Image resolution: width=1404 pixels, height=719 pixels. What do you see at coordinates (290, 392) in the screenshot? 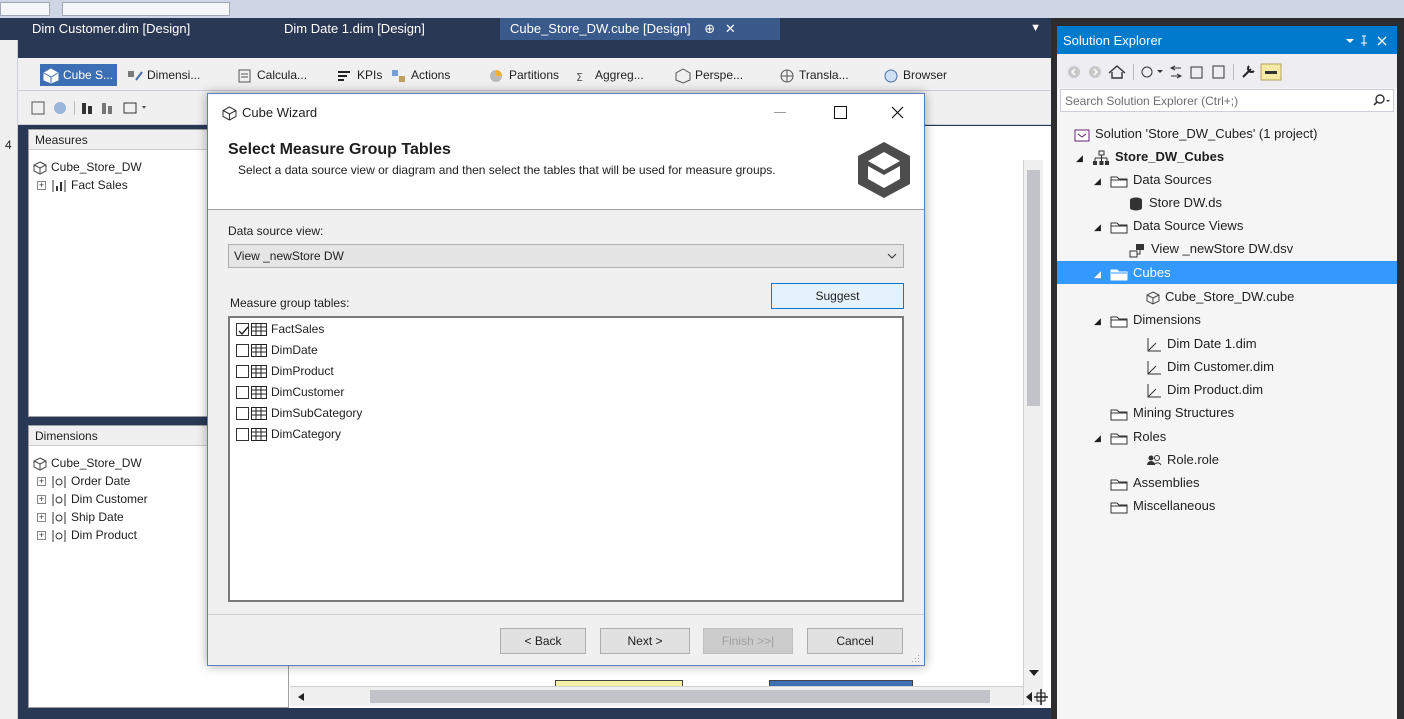
I see `table-row: DimCustomer` at bounding box center [290, 392].